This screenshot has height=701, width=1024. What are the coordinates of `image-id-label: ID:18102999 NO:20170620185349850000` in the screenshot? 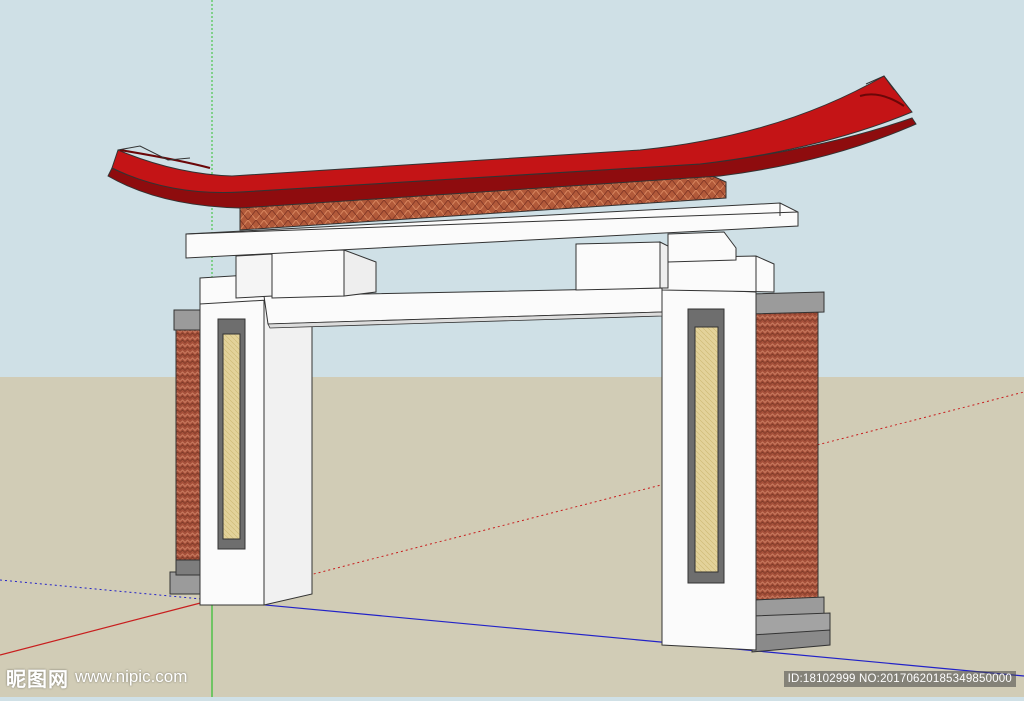 It's located at (899, 679).